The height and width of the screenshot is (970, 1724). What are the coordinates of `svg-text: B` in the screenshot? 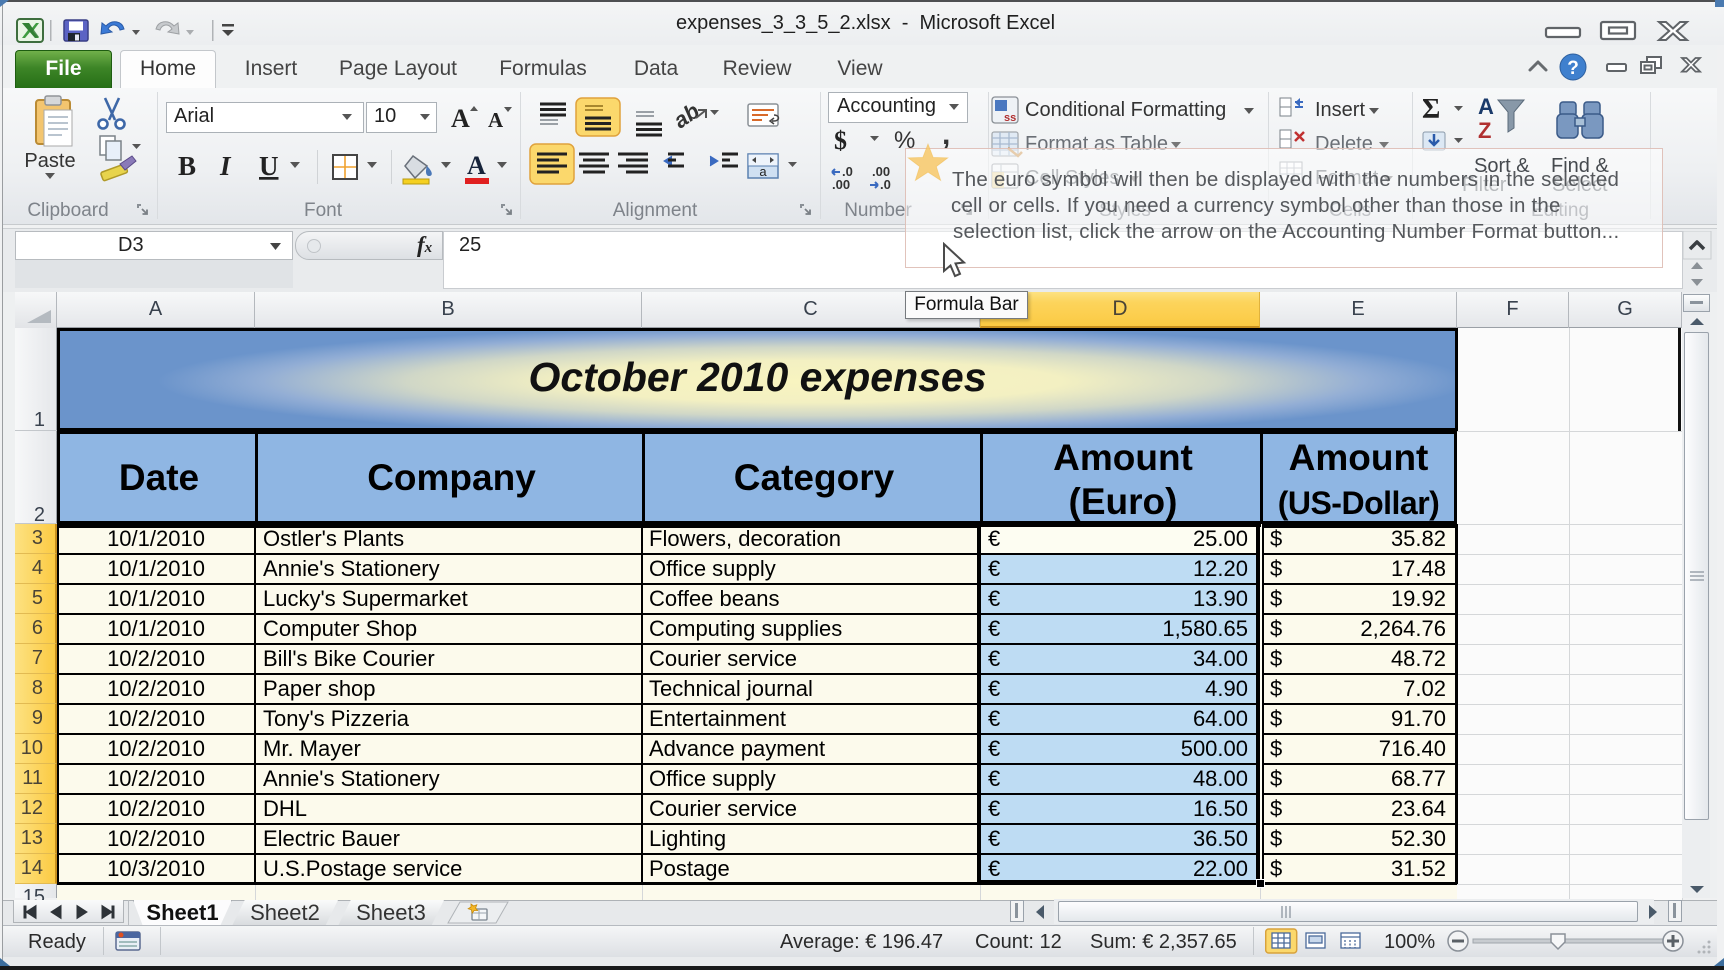 It's located at (187, 166).